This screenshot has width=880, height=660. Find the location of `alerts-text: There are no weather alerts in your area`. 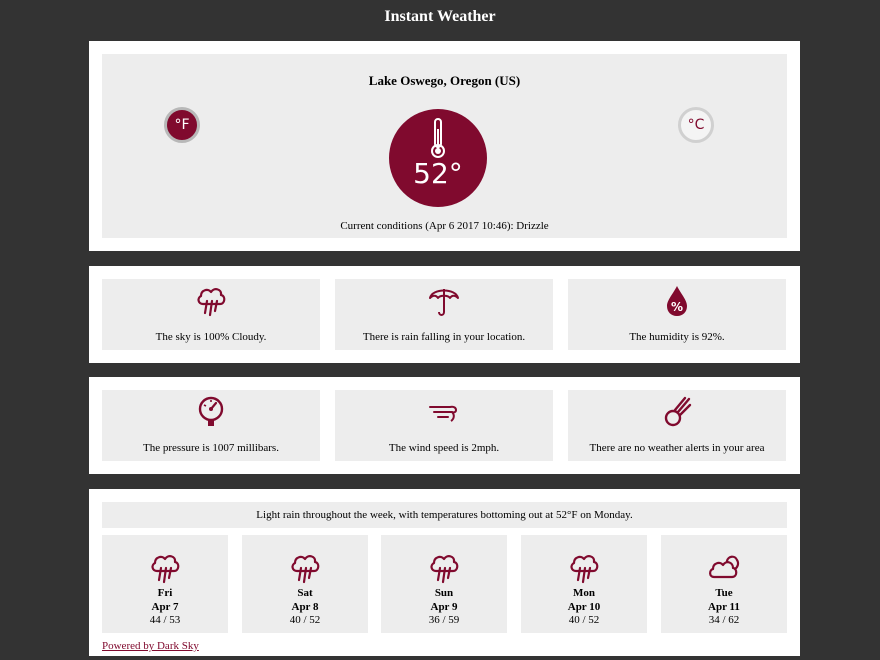

alerts-text: There are no weather alerts in your area is located at coordinates (677, 448).